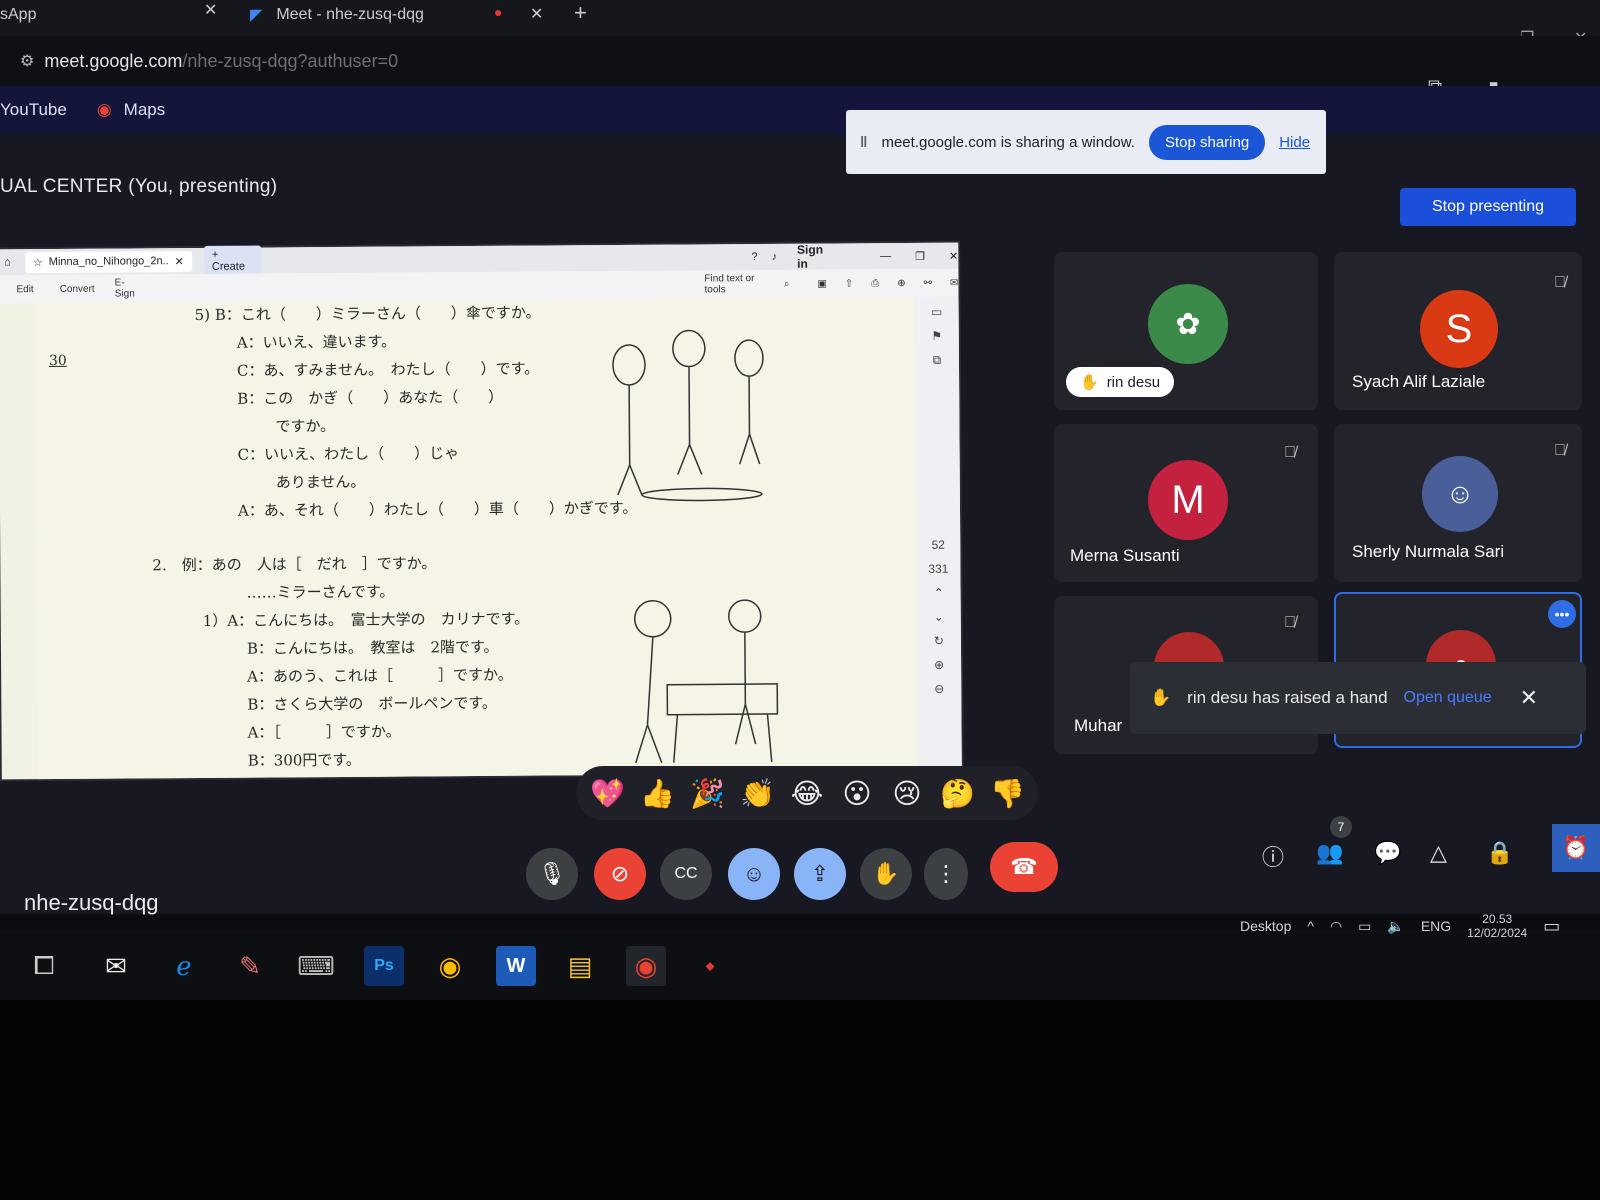 The width and height of the screenshot is (1600, 1200). Describe the element at coordinates (1273, 856) in the screenshot. I see `meeting-info-icon: ⓘ` at that location.